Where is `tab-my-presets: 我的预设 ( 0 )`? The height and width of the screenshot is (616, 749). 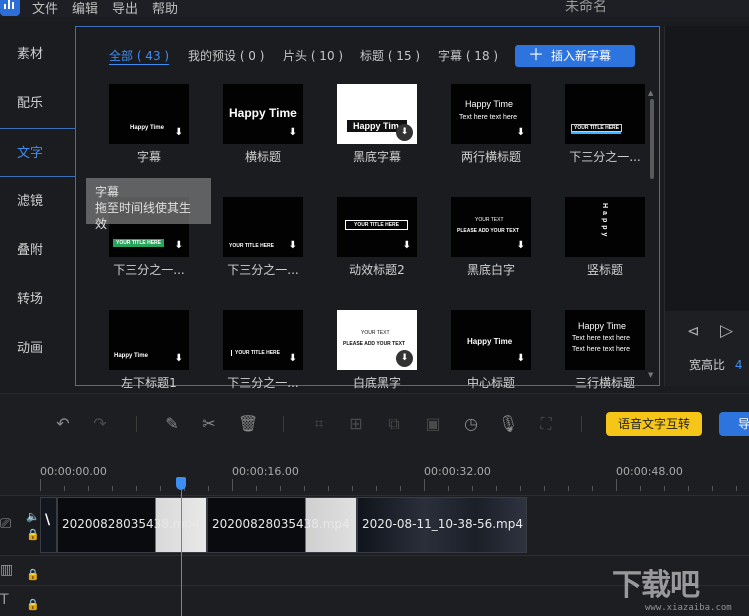 tab-my-presets: 我的预设 ( 0 ) is located at coordinates (226, 55).